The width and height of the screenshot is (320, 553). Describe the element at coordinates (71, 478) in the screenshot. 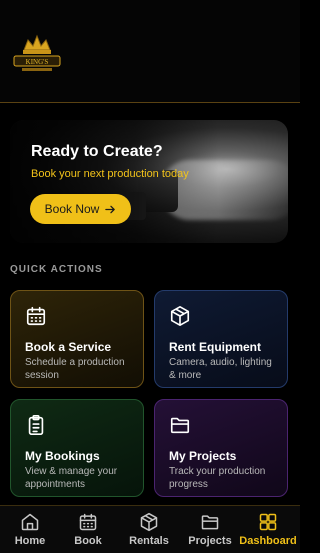

I see `card-description: View & manage your appointments` at that location.